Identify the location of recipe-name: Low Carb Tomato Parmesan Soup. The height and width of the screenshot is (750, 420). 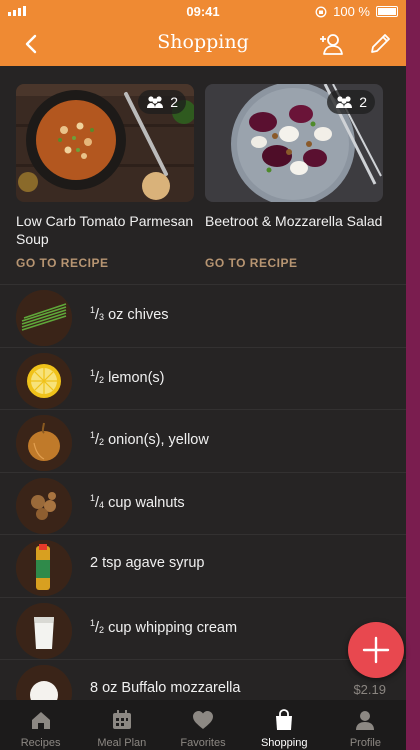
(105, 230).